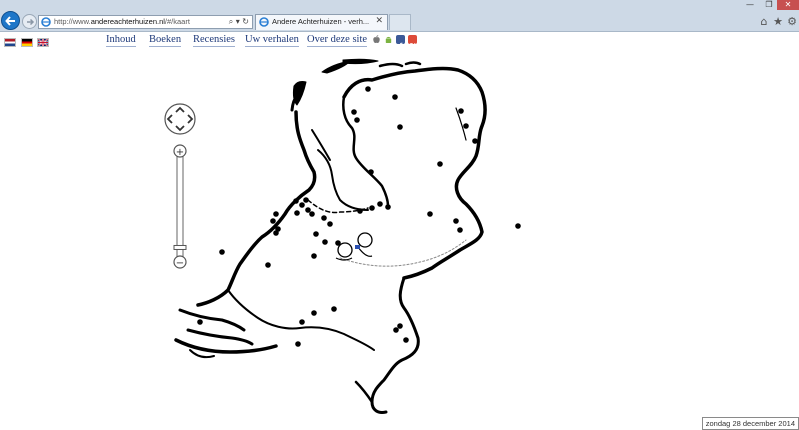 The height and width of the screenshot is (430, 799). What do you see at coordinates (354, 246) in the screenshot?
I see `children-illustration-icon` at bounding box center [354, 246].